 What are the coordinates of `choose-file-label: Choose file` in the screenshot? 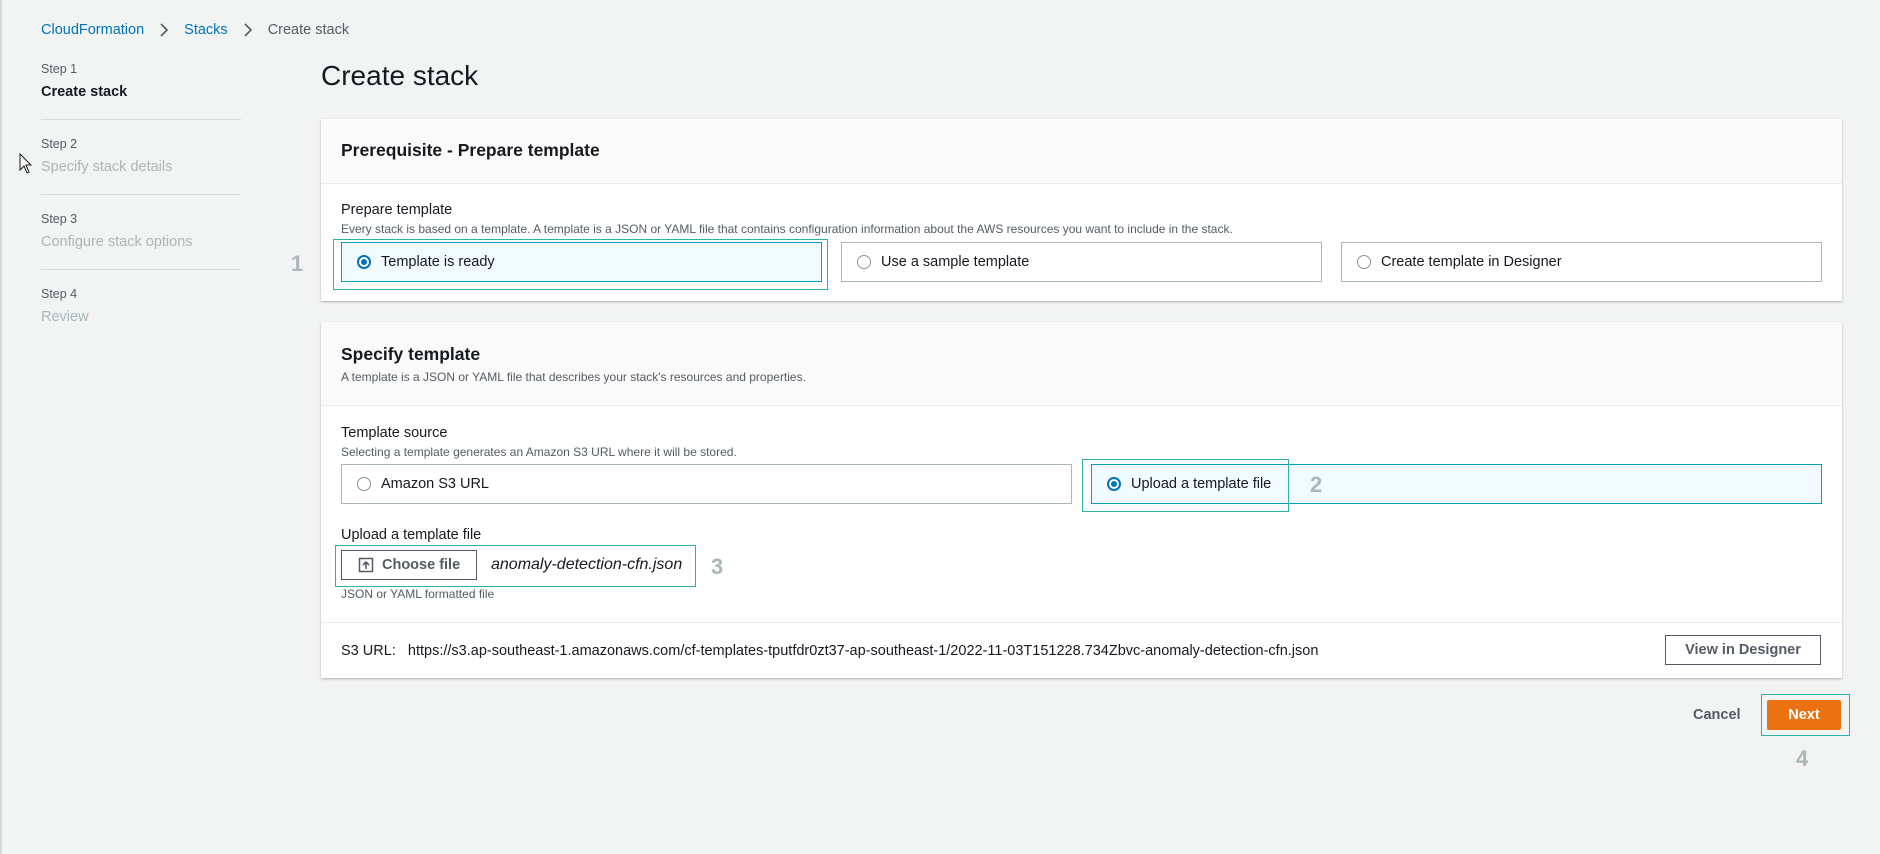 It's located at (421, 565).